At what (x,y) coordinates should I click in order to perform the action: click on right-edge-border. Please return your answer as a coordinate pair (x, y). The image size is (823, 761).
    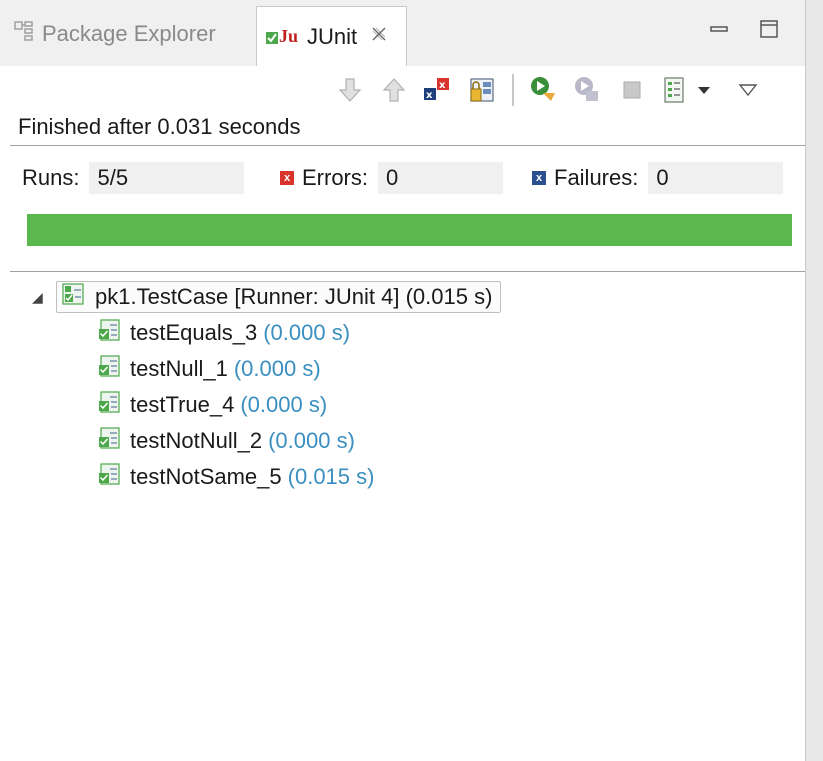
    Looking at the image, I should click on (814, 380).